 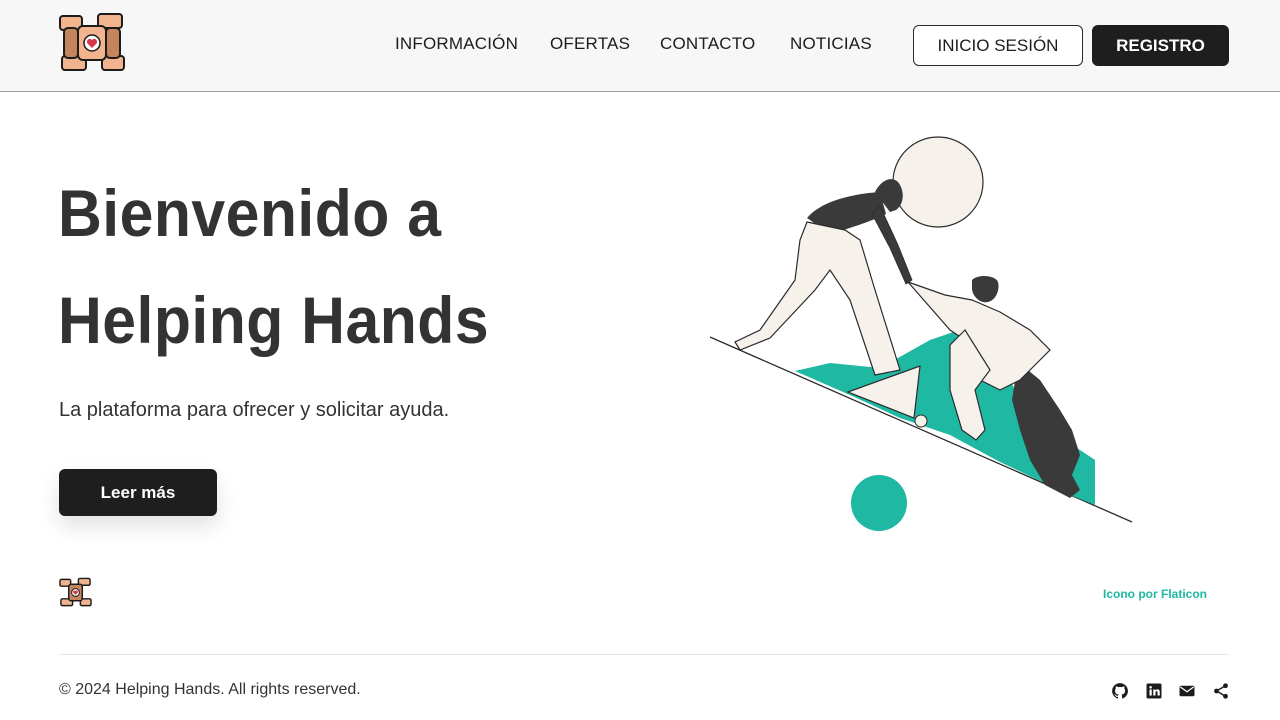 What do you see at coordinates (75, 592) in the screenshot?
I see `flaticon-logo-icon` at bounding box center [75, 592].